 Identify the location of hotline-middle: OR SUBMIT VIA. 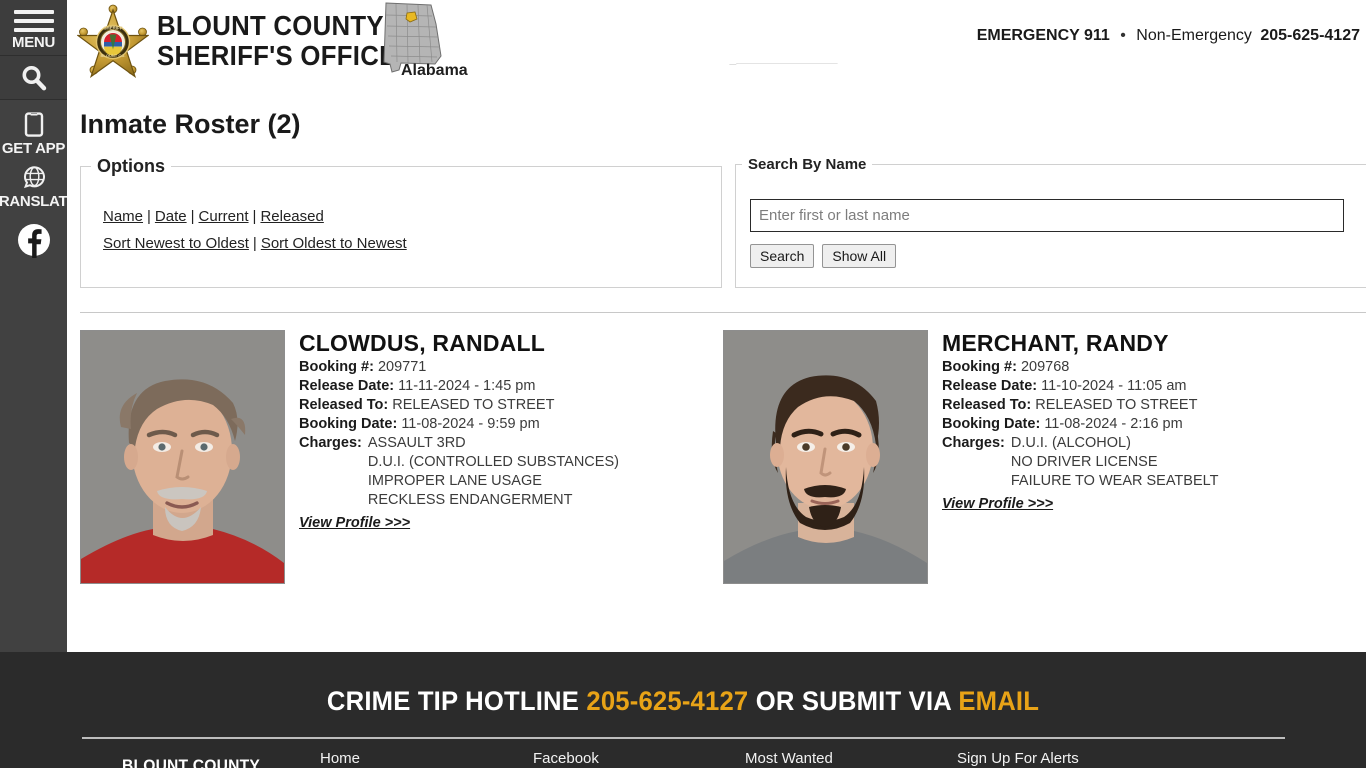
(853, 701).